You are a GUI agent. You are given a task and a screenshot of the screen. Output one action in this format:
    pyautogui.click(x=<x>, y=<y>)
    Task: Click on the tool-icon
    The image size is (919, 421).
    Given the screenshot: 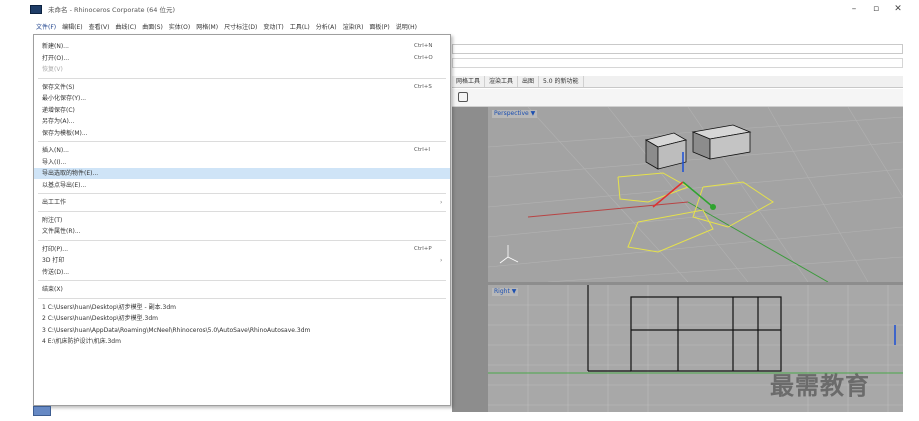 What is the action you would take?
    pyautogui.click(x=463, y=97)
    